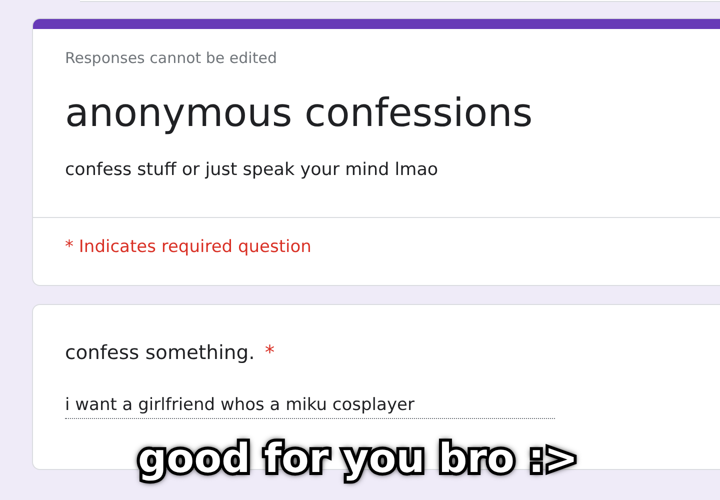  Describe the element at coordinates (299, 114) in the screenshot. I see `form-title: anonymous confessions` at that location.